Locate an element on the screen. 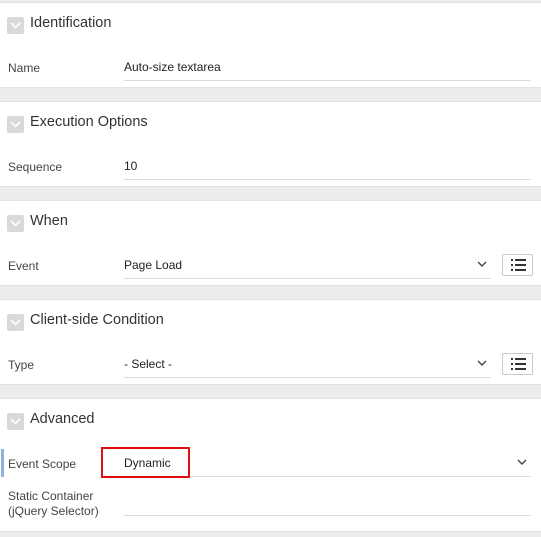 The image size is (541, 537). type-list-button is located at coordinates (517, 364).